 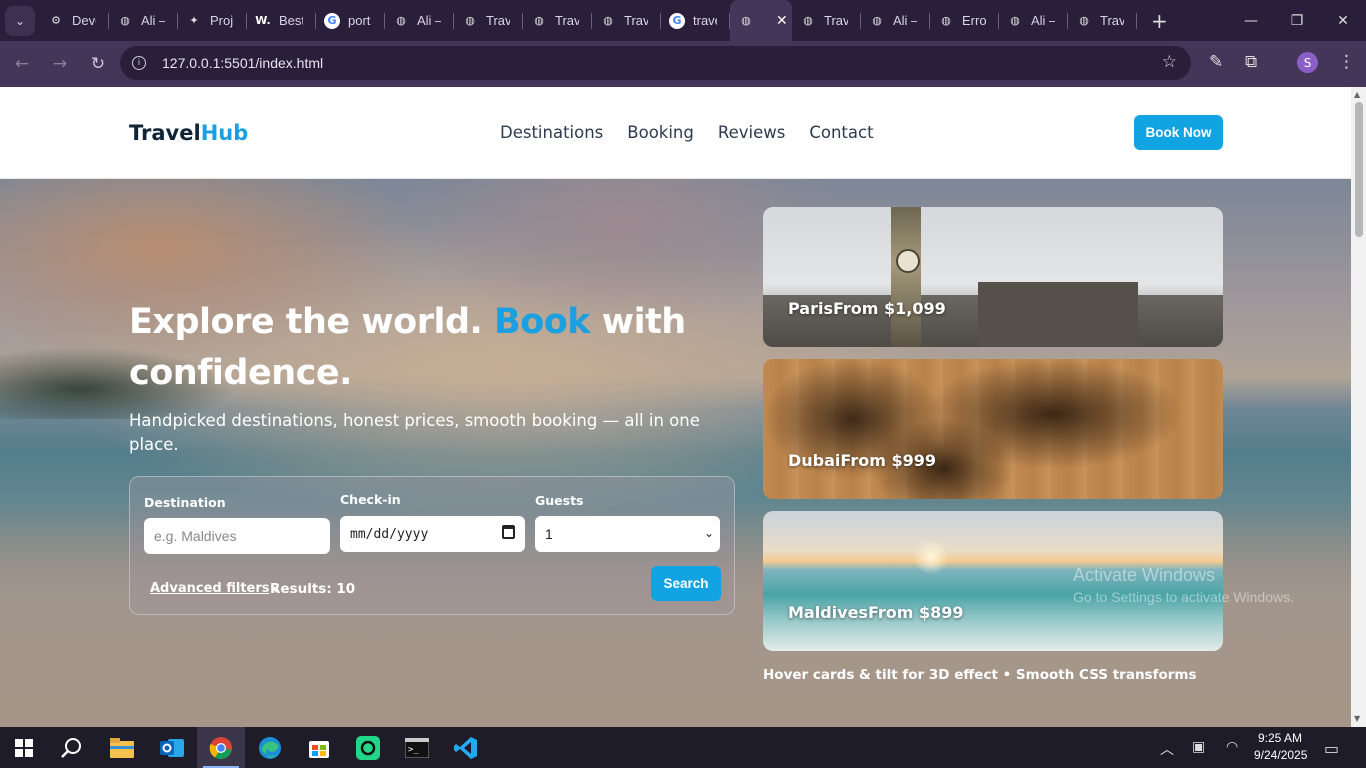 I want to click on start-icon, so click(x=24, y=747).